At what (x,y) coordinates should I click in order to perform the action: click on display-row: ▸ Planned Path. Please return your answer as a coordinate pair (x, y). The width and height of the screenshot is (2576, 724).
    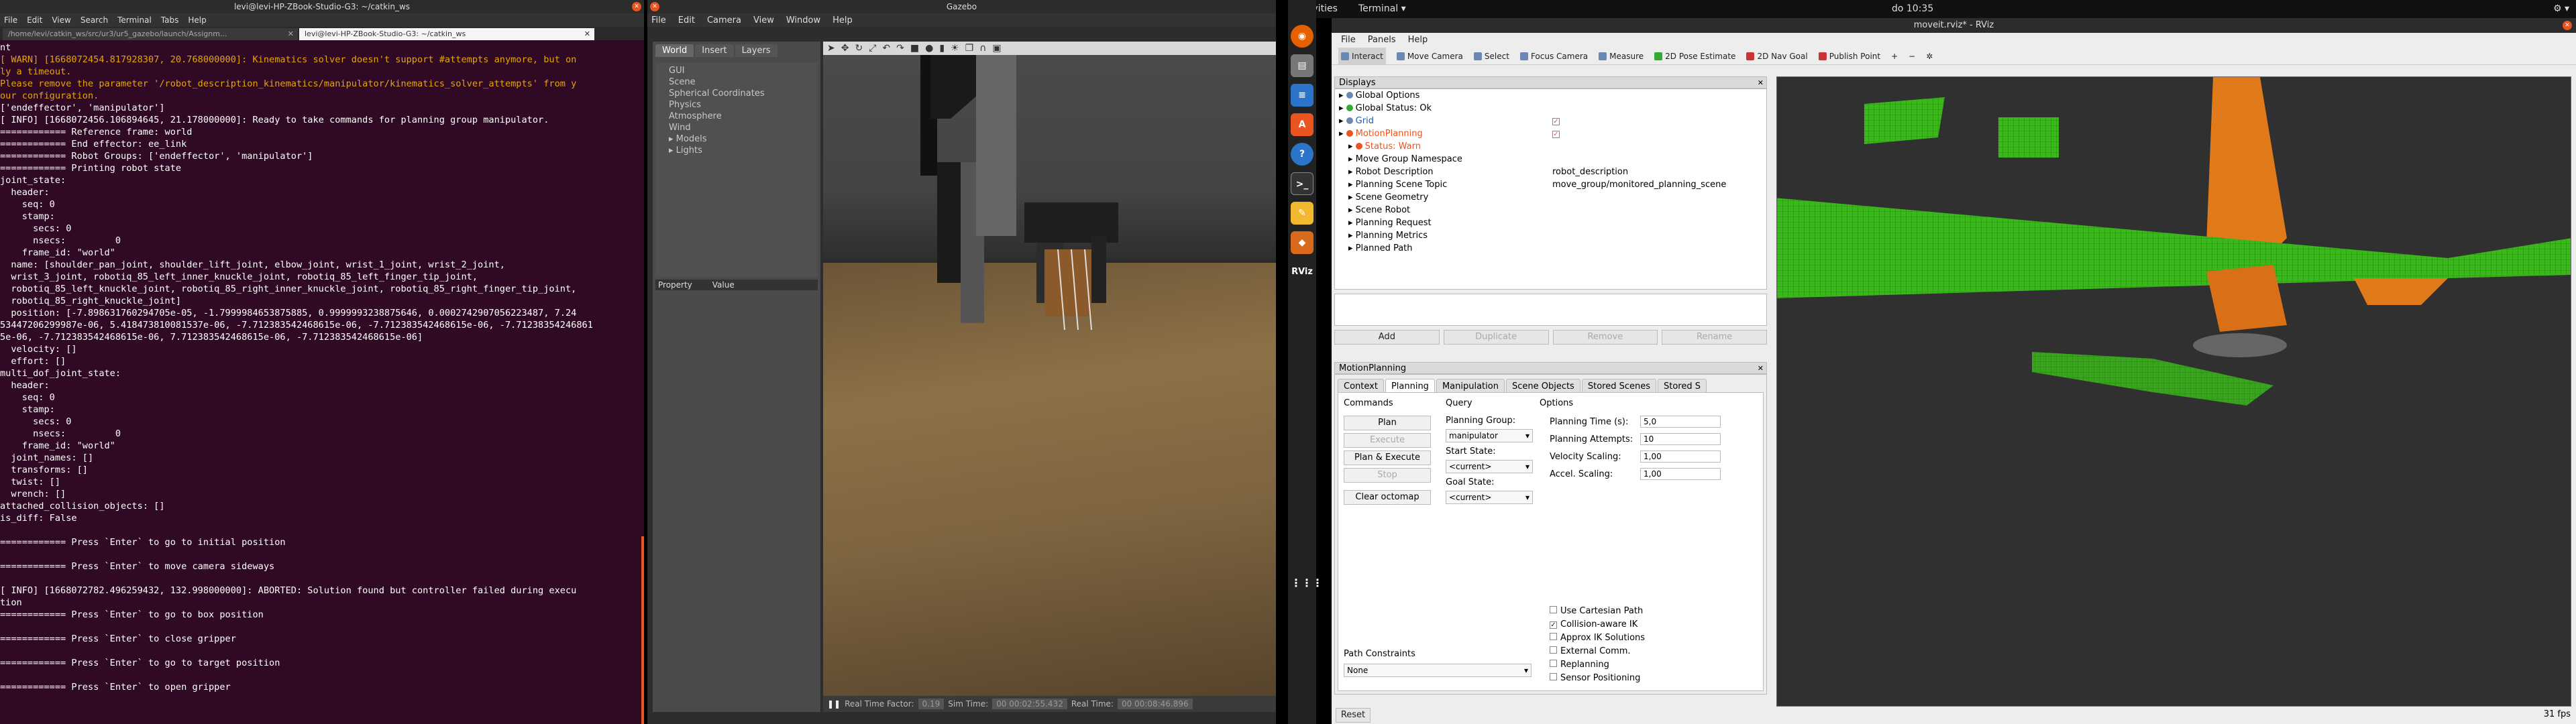
    Looking at the image, I should click on (1550, 248).